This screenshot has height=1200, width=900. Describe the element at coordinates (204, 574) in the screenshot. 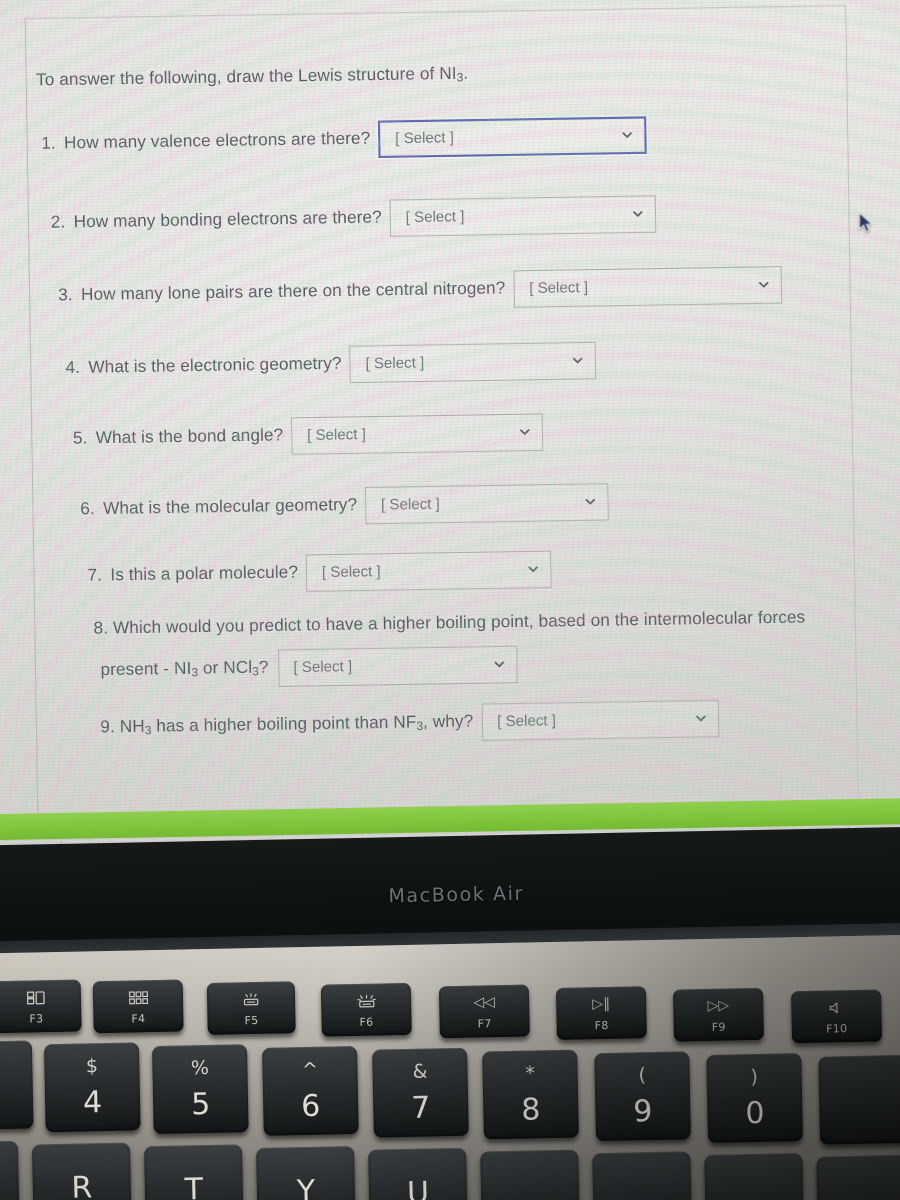

I see `question-7-label: Is this a polar molecule?` at that location.